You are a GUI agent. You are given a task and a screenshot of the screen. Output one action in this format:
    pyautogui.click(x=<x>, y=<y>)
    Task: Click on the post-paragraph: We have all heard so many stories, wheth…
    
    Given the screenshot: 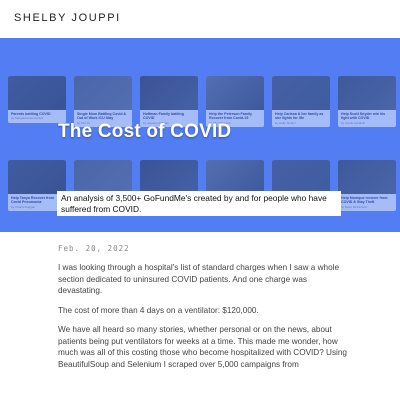 What is the action you would take?
    pyautogui.click(x=202, y=347)
    